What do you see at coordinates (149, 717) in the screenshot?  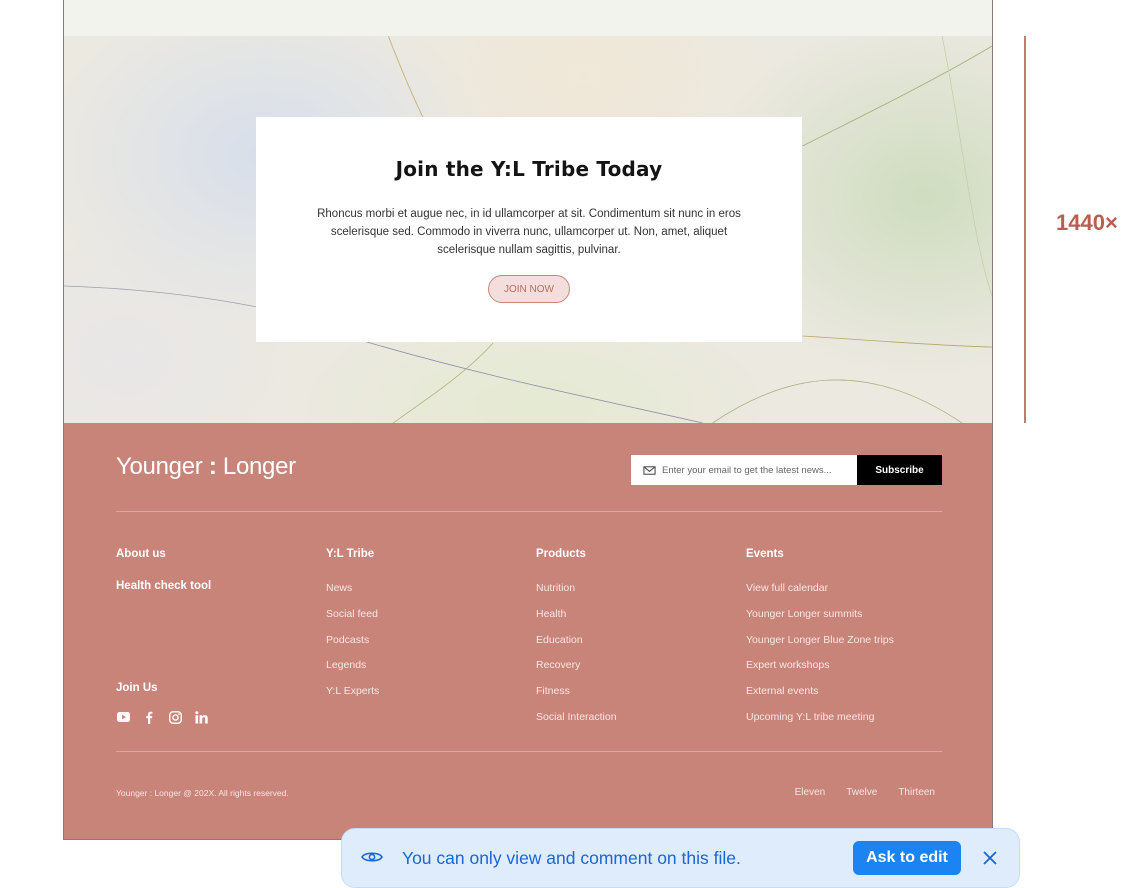 I see `facebook-icon` at bounding box center [149, 717].